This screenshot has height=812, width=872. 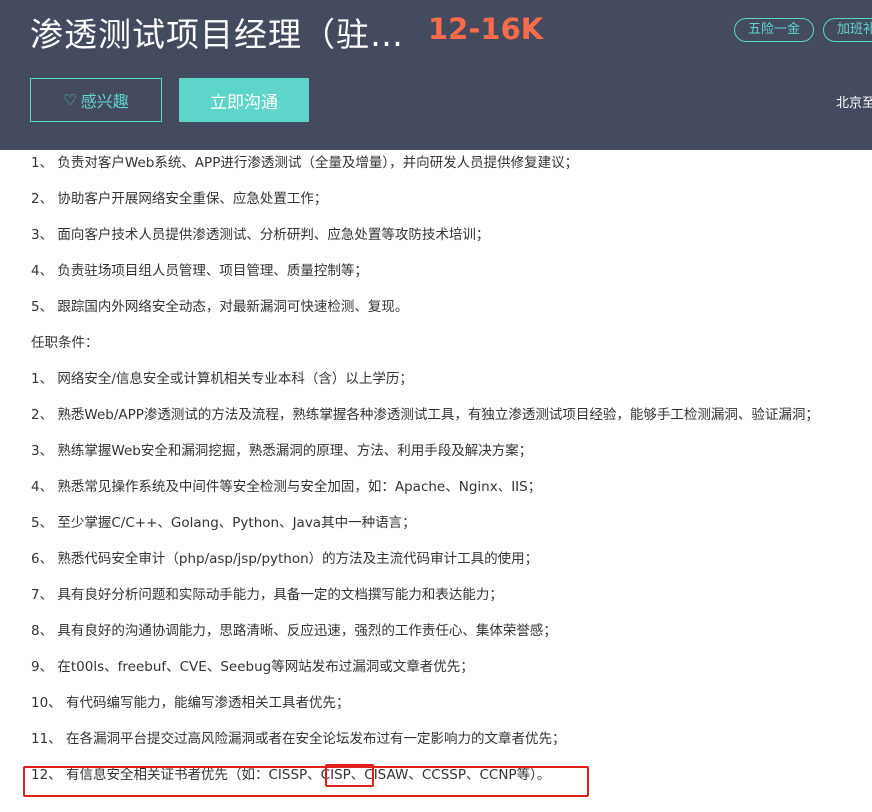 I want to click on heart-icon: ♡, so click(x=70, y=100).